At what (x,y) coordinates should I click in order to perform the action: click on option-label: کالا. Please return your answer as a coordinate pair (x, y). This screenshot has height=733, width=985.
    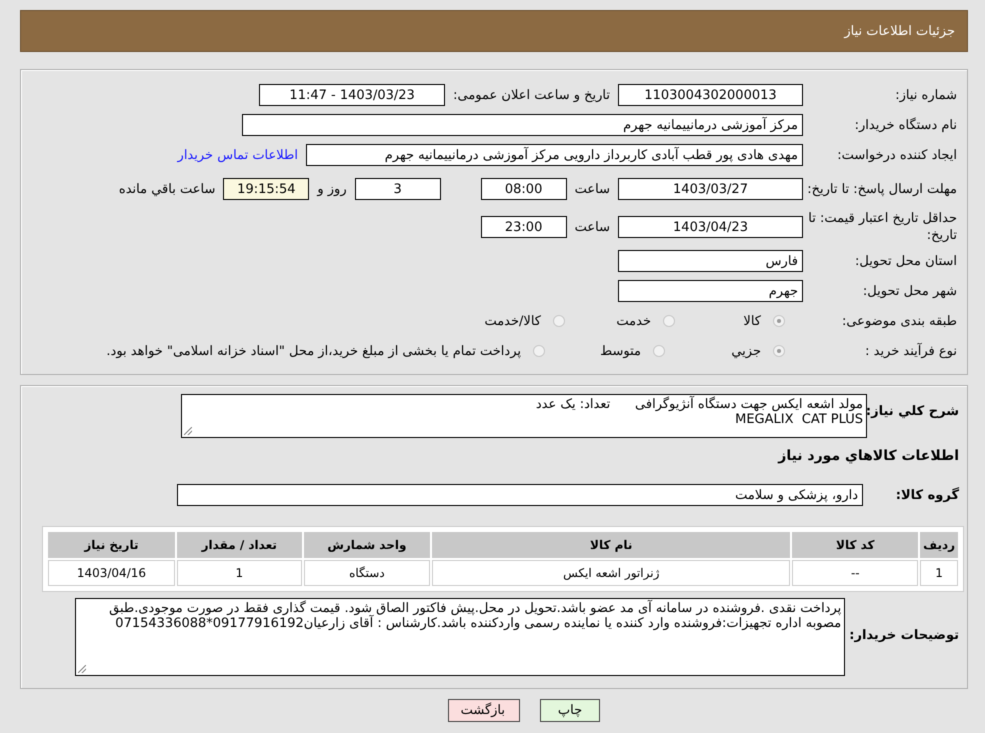
    Looking at the image, I should click on (752, 321).